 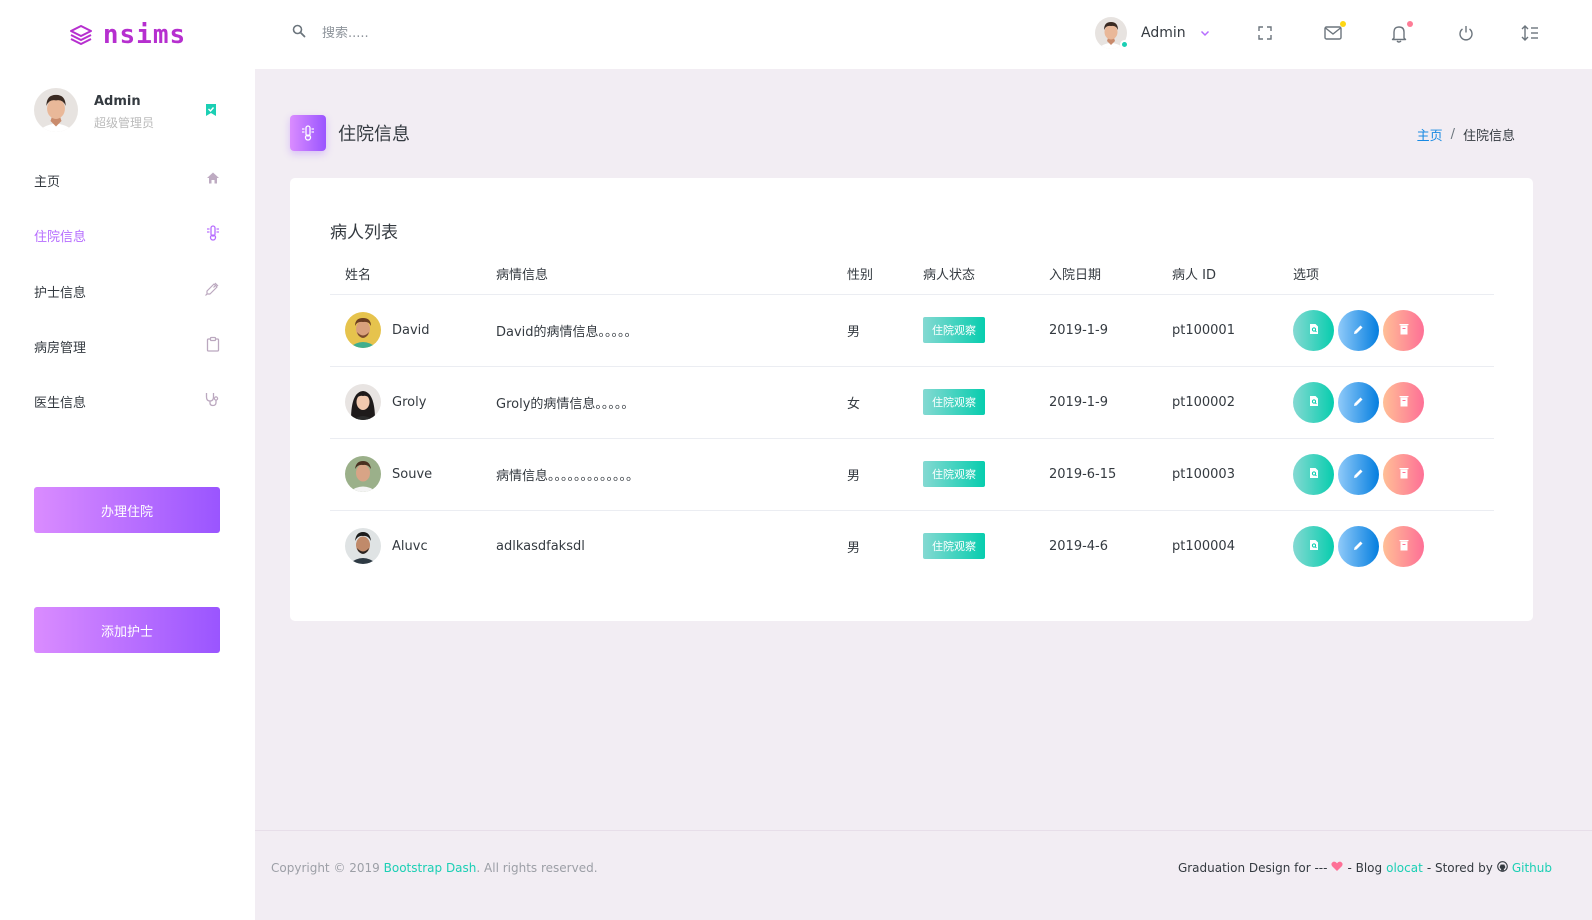 What do you see at coordinates (1217, 330) in the screenshot?
I see `patient-id: pt100001` at bounding box center [1217, 330].